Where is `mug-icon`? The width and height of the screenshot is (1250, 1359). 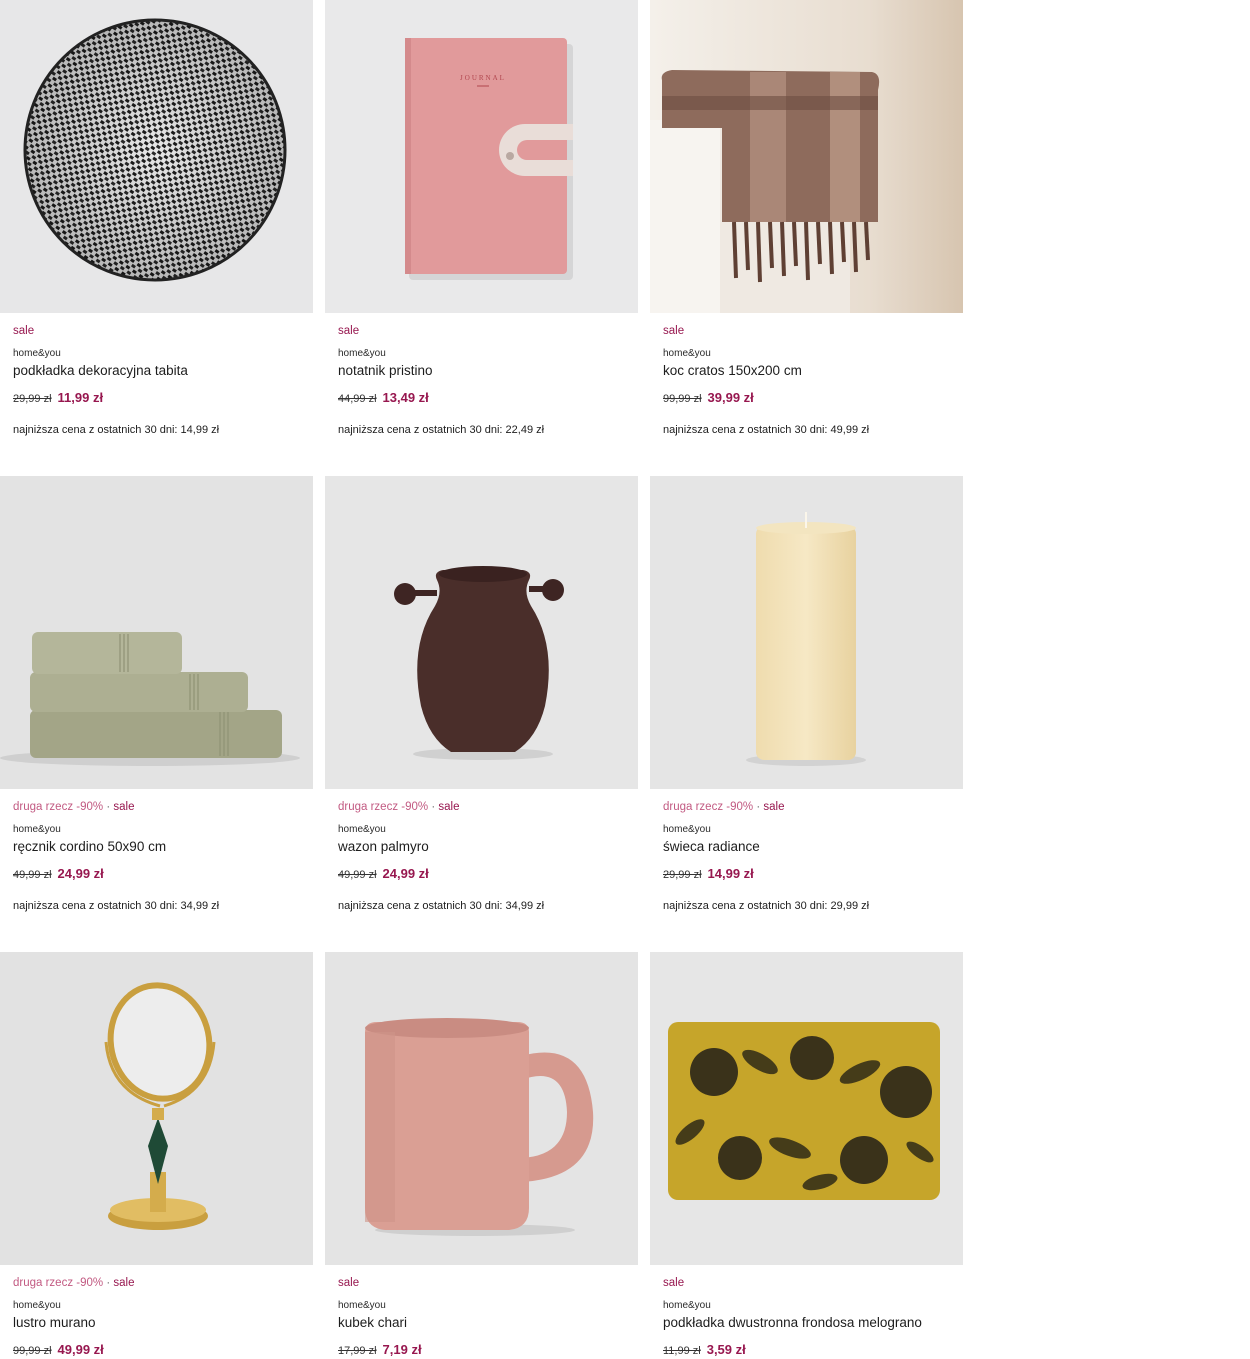 mug-icon is located at coordinates (481, 1108).